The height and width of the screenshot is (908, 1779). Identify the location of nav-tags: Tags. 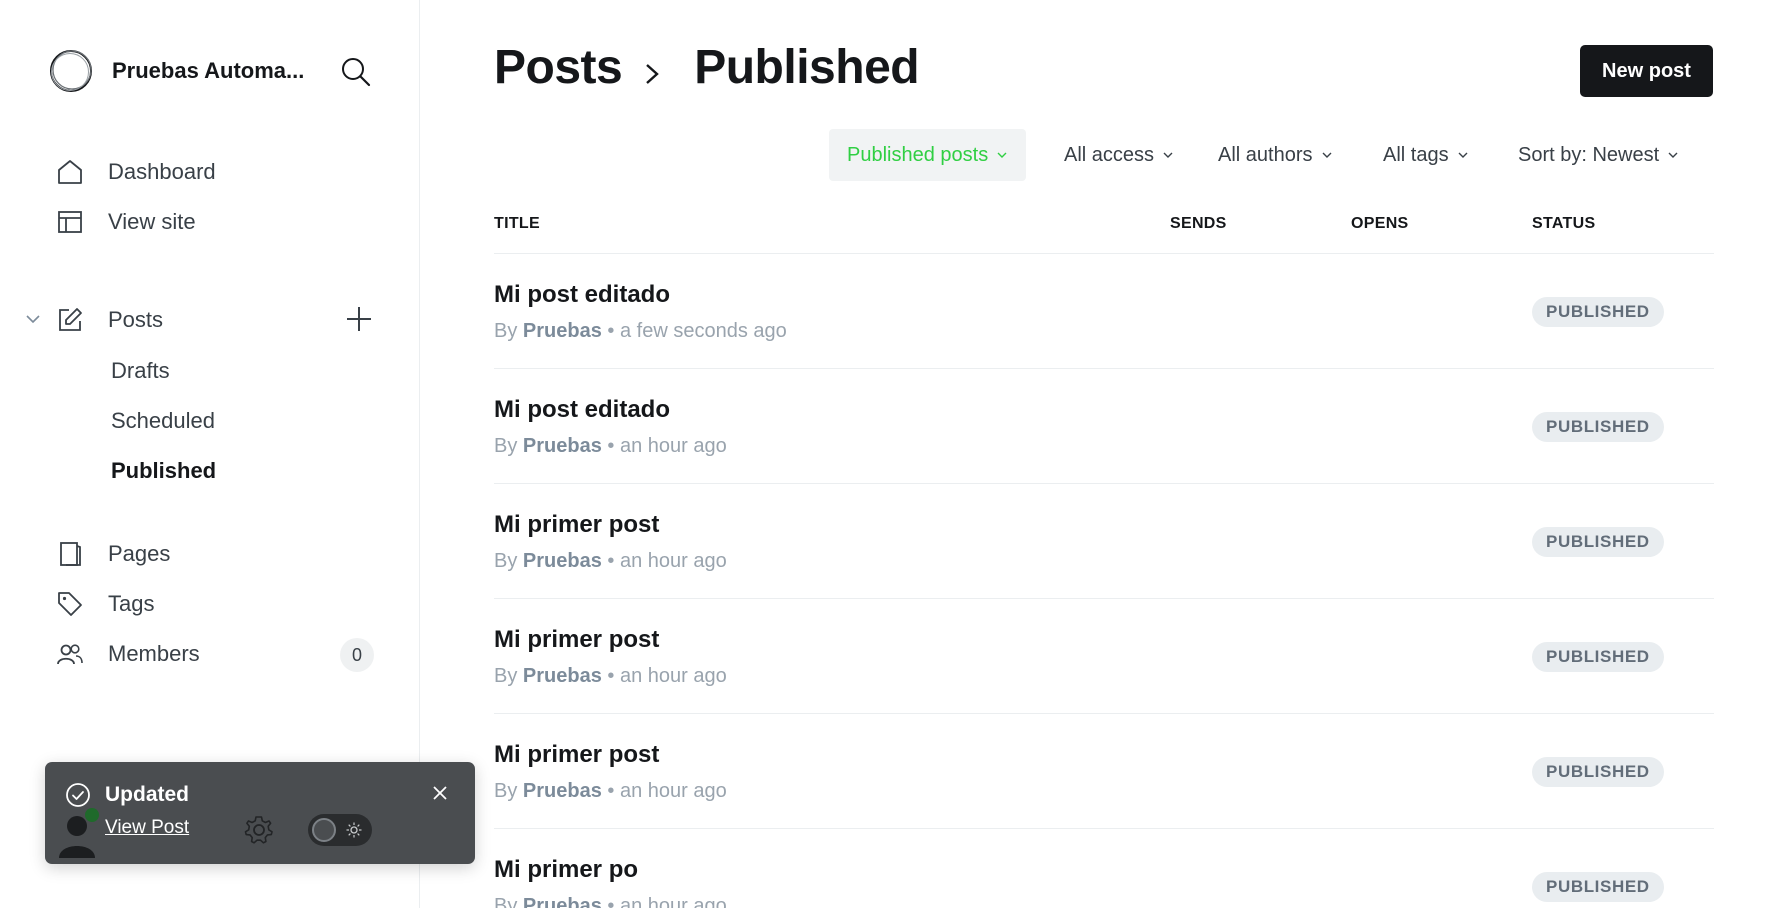
(105, 604).